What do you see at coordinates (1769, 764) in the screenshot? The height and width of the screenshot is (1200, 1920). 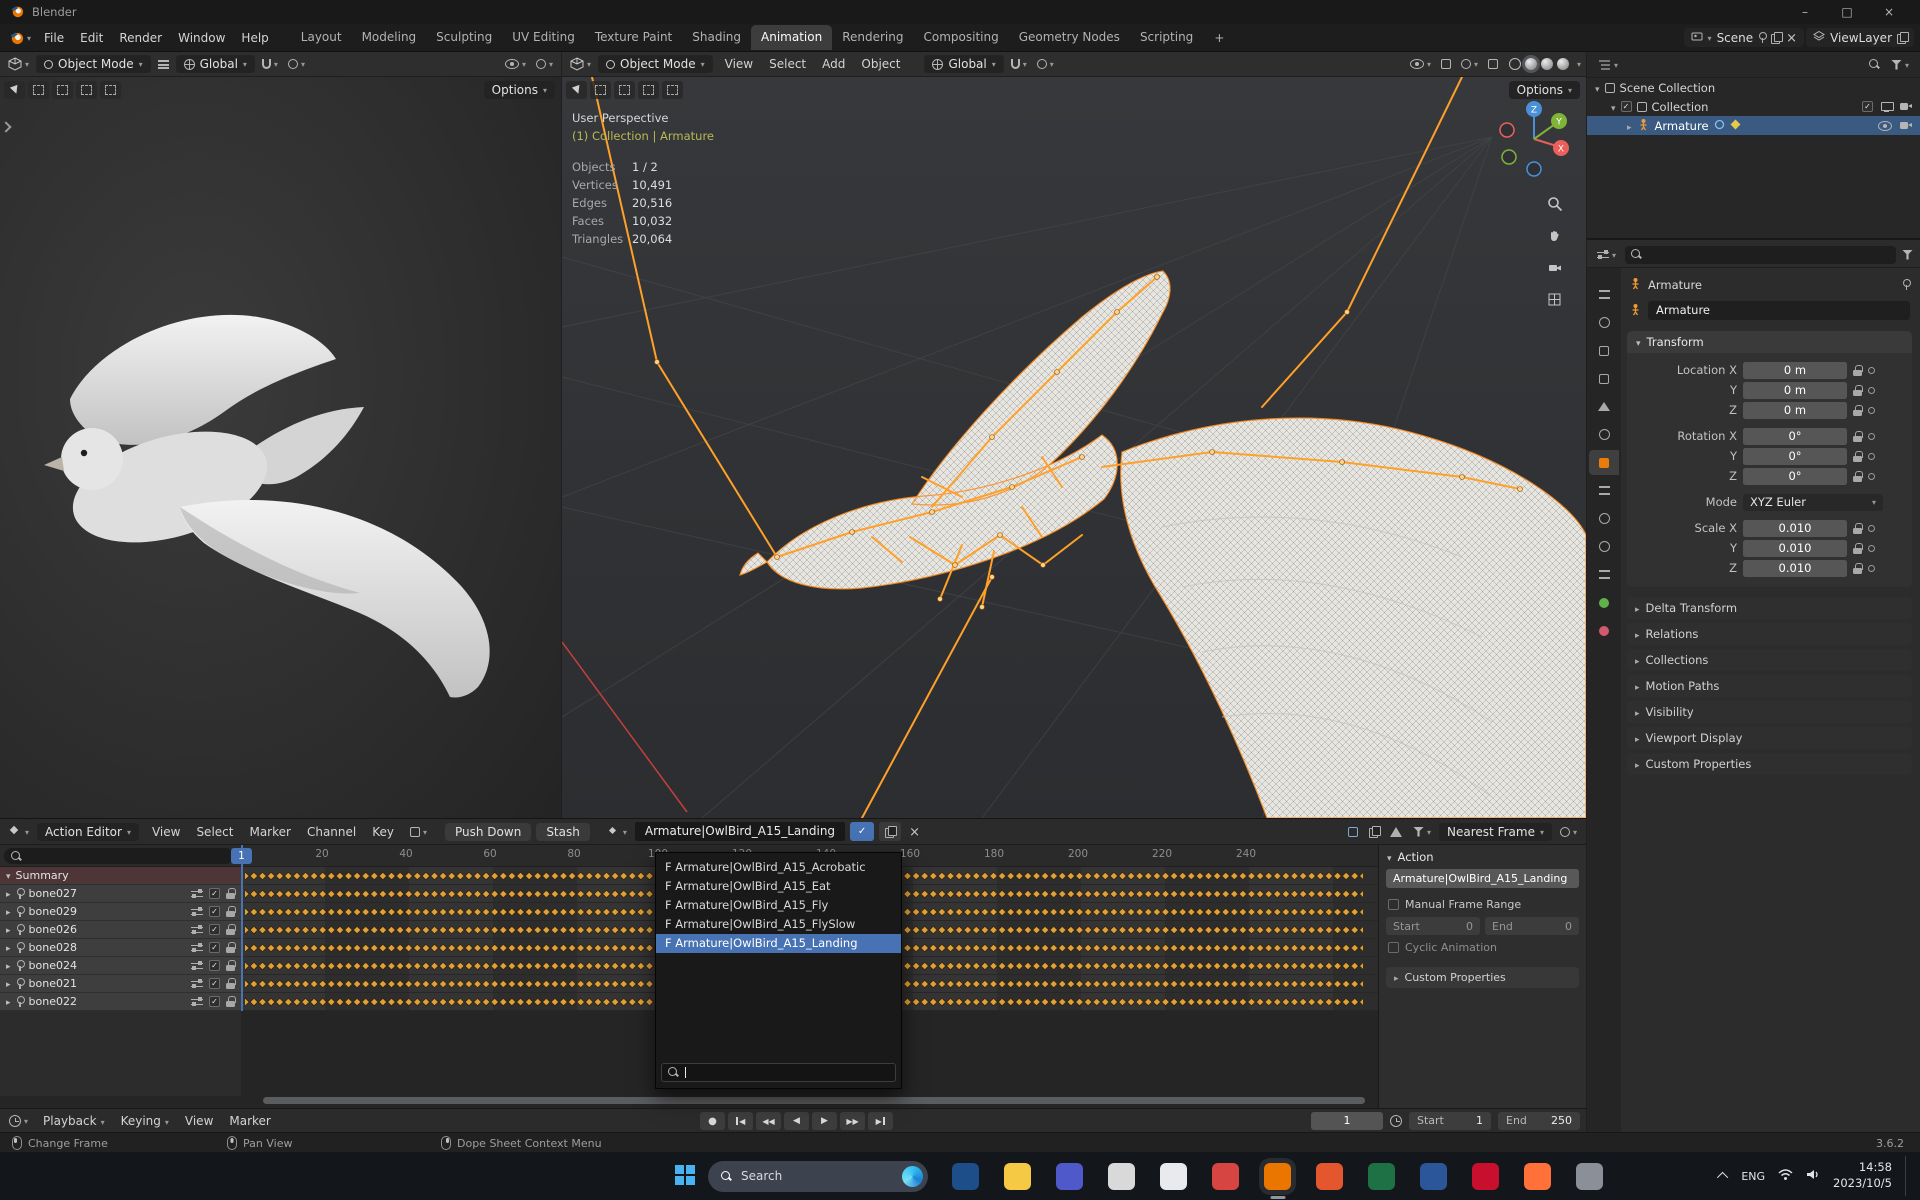 I see `properties-section-header: Custom Properties` at bounding box center [1769, 764].